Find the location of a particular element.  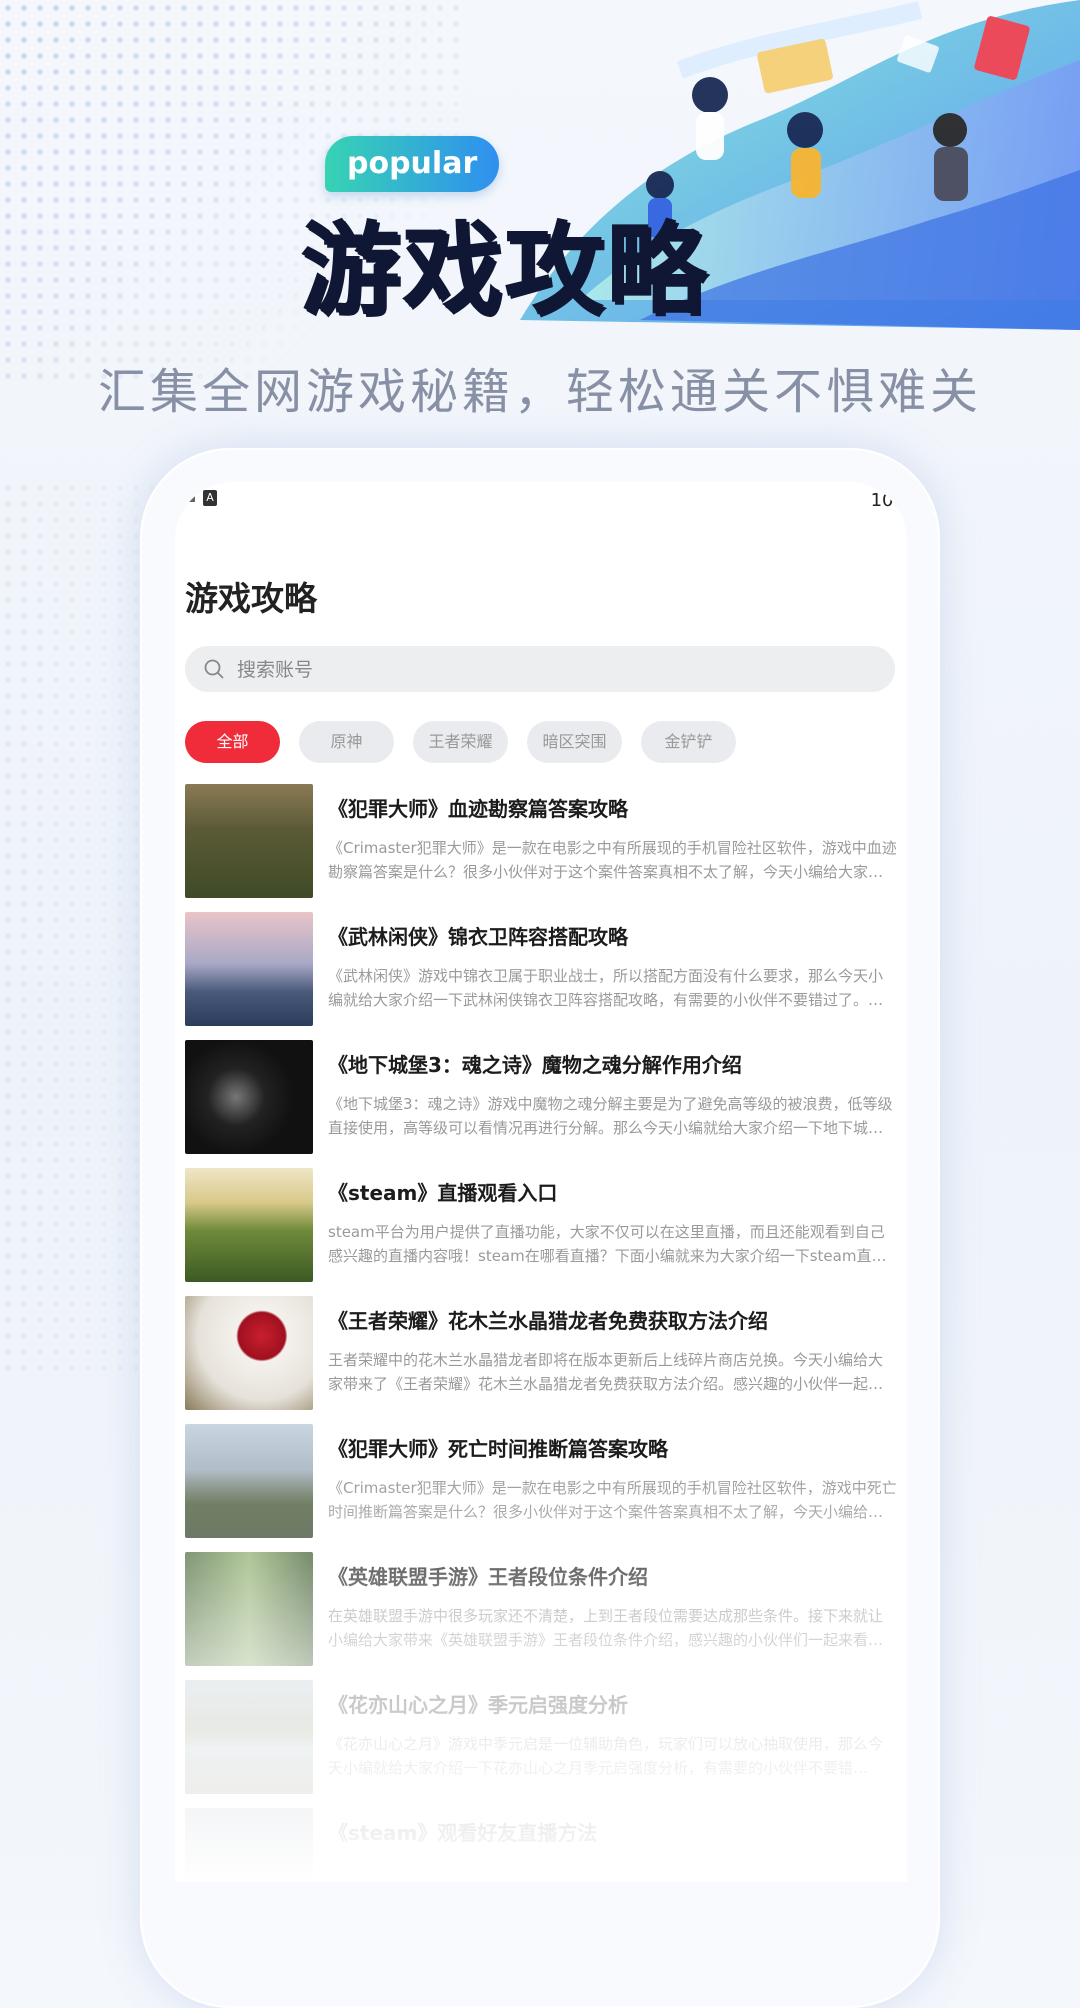

article-title: 《武林闲侠》锦衣卫阵容搭配攻略 is located at coordinates (478, 937).